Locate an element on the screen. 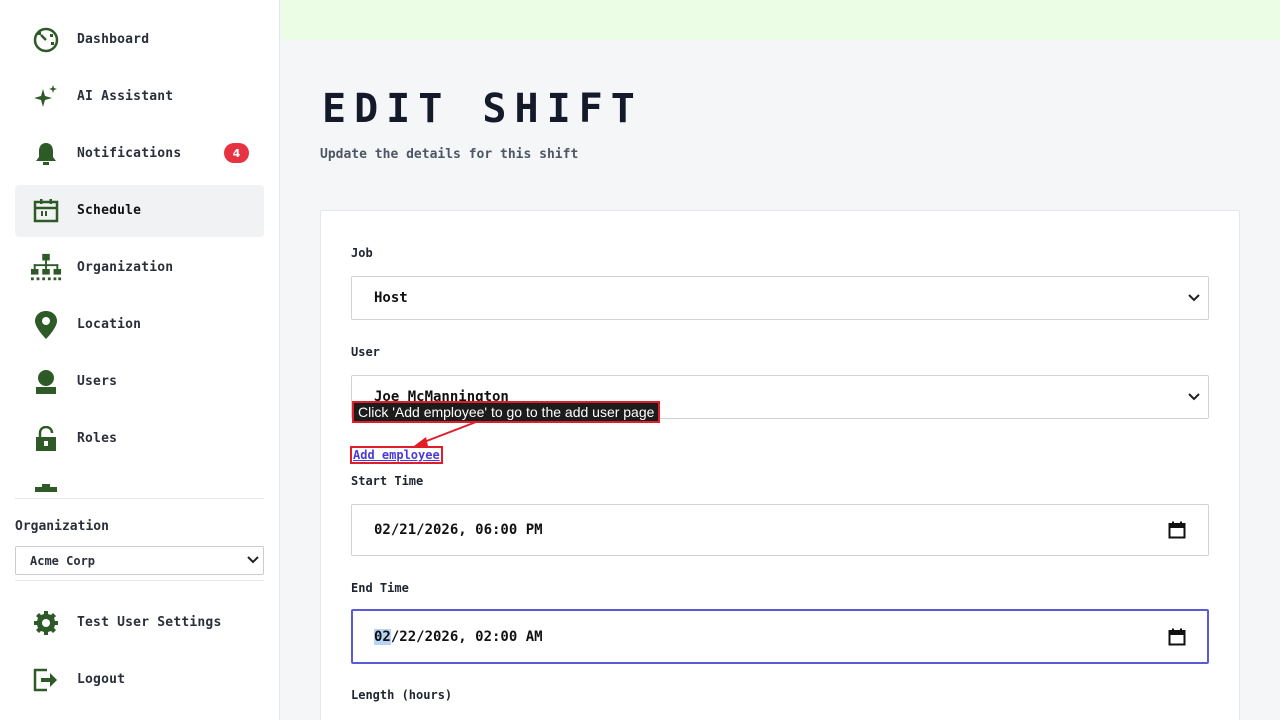 Image resolution: width=1280 pixels, height=720 pixels. sidebar-item-roles: Roles is located at coordinates (139, 439).